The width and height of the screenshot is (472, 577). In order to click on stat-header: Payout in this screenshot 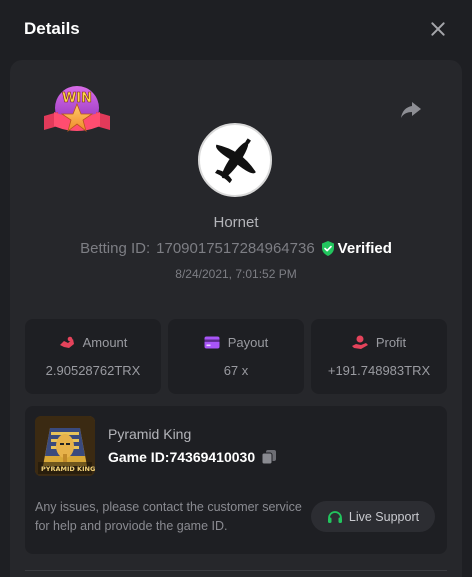, I will do `click(236, 342)`.